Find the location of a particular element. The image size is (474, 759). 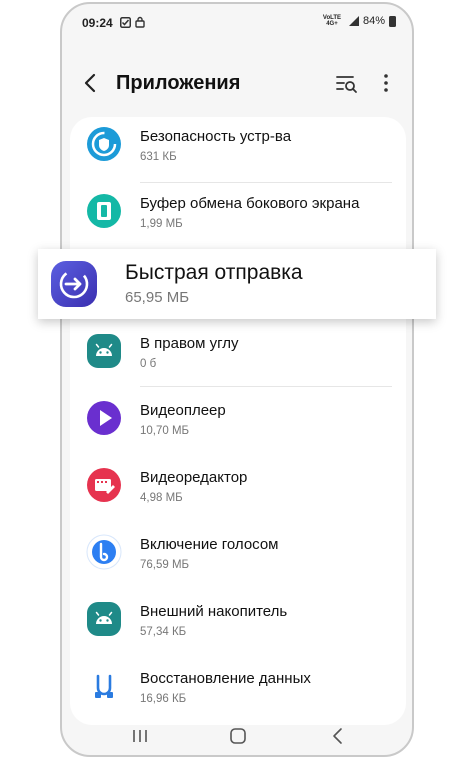

home-icon is located at coordinates (238, 736).